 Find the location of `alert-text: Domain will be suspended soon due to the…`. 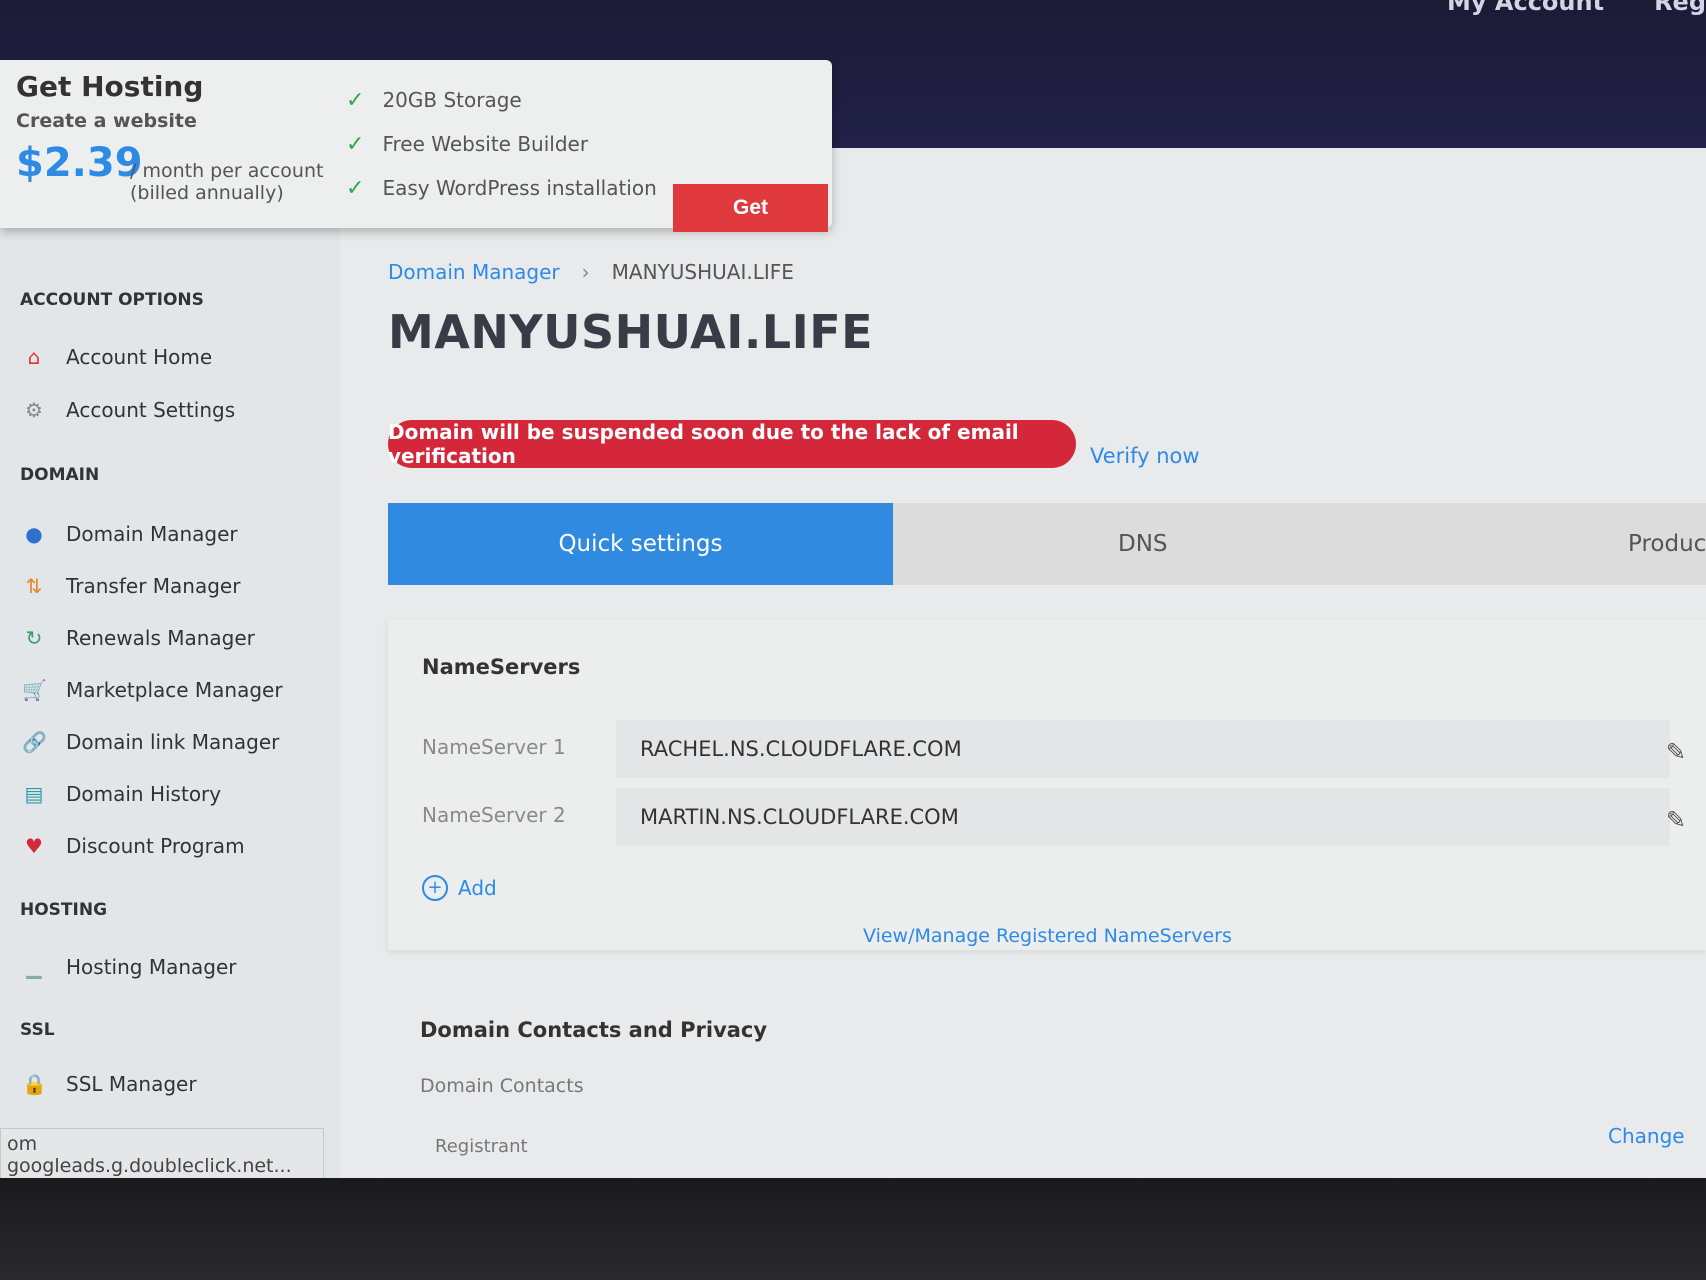

alert-text: Domain will be suspended soon due to the… is located at coordinates (703, 444).